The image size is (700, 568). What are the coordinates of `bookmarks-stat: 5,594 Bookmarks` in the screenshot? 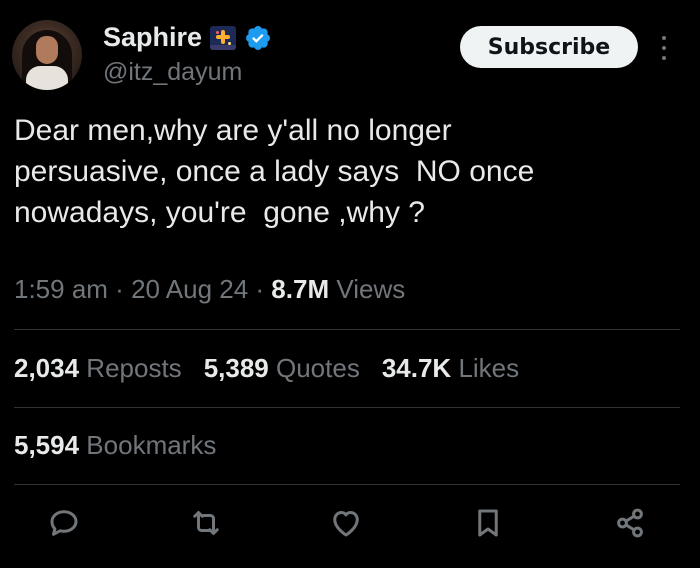 It's located at (115, 445).